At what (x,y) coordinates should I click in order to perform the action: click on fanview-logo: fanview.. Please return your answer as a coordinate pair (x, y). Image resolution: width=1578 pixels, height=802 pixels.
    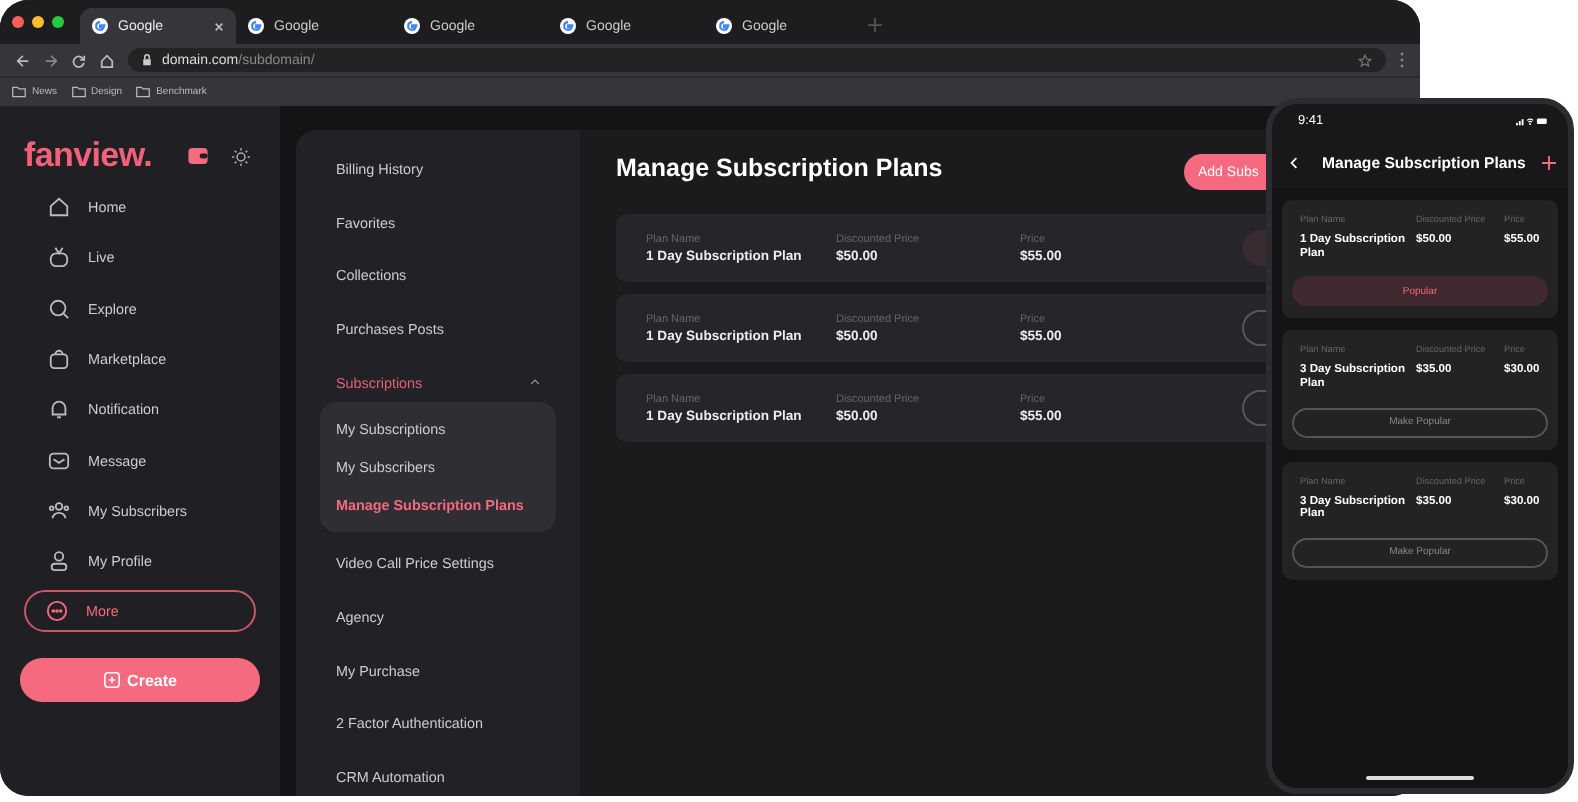
    Looking at the image, I should click on (88, 156).